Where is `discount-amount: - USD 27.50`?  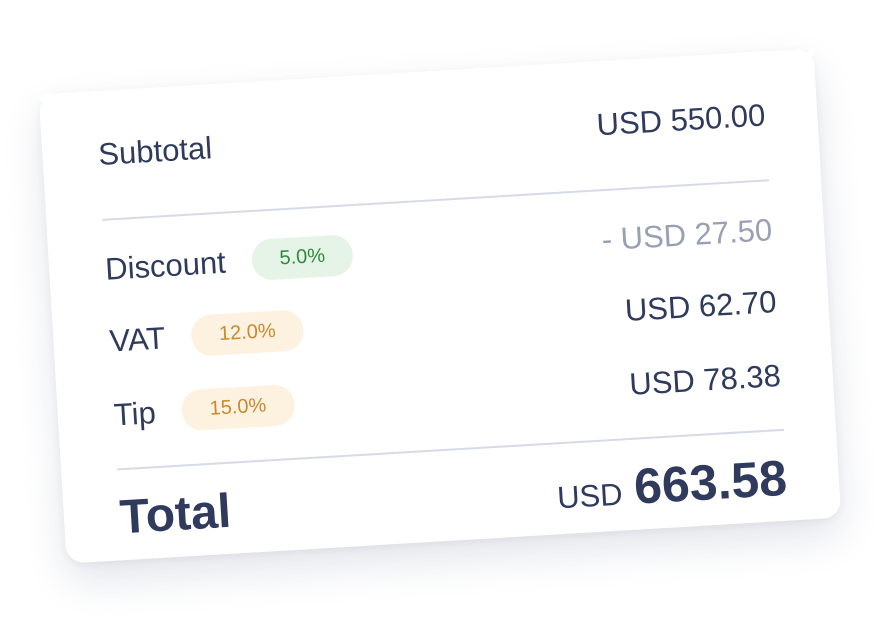 discount-amount: - USD 27.50 is located at coordinates (687, 234).